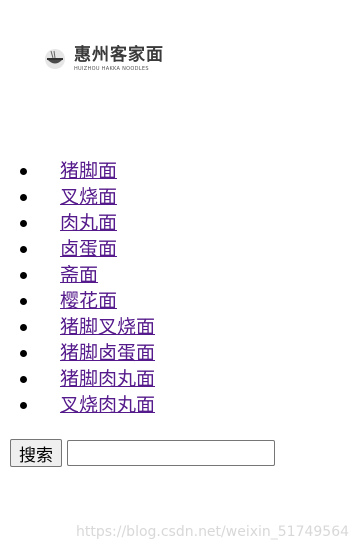 The height and width of the screenshot is (553, 355). I want to click on menu-link: 猪脚叉烧面, so click(107, 327).